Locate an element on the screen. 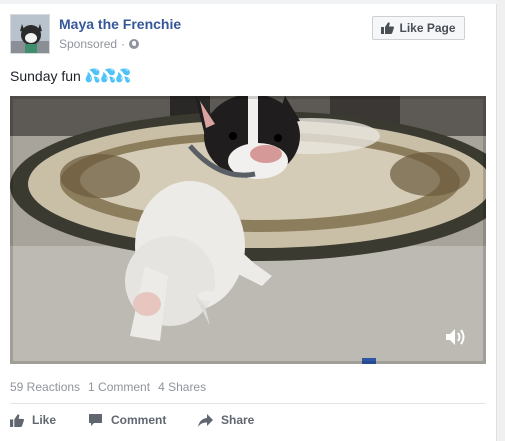  like-page-button: Like Page is located at coordinates (418, 28).